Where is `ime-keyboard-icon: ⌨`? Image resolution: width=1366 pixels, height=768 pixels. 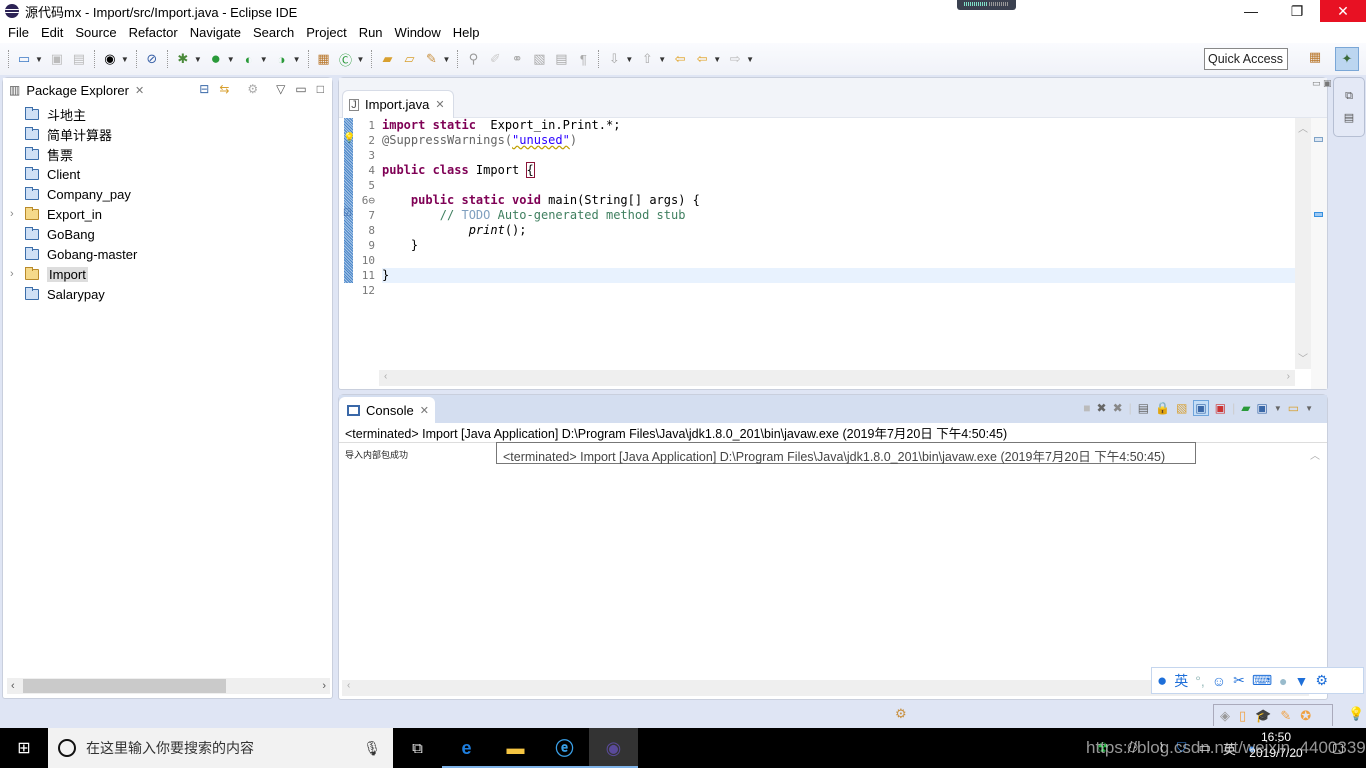
ime-keyboard-icon: ⌨ is located at coordinates (1262, 680).